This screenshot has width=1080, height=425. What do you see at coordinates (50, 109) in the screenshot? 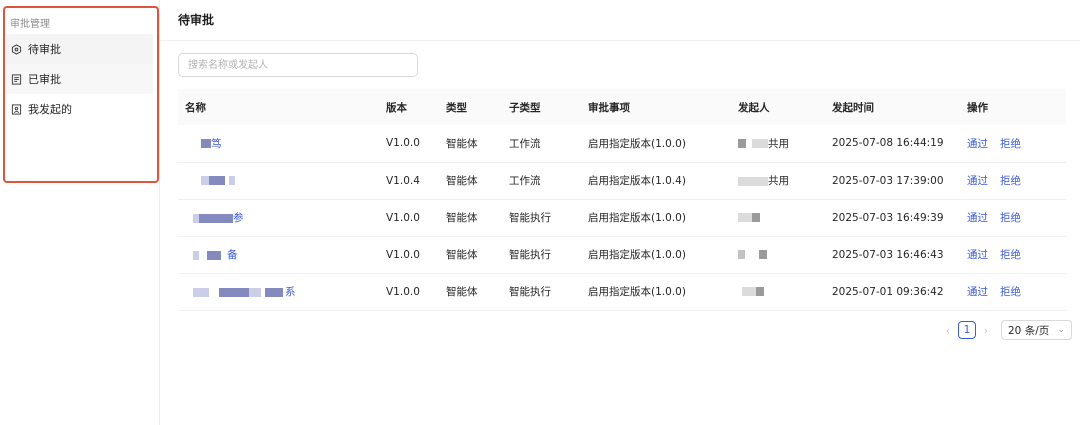
I see `sidebar-item-label: 我发起的` at bounding box center [50, 109].